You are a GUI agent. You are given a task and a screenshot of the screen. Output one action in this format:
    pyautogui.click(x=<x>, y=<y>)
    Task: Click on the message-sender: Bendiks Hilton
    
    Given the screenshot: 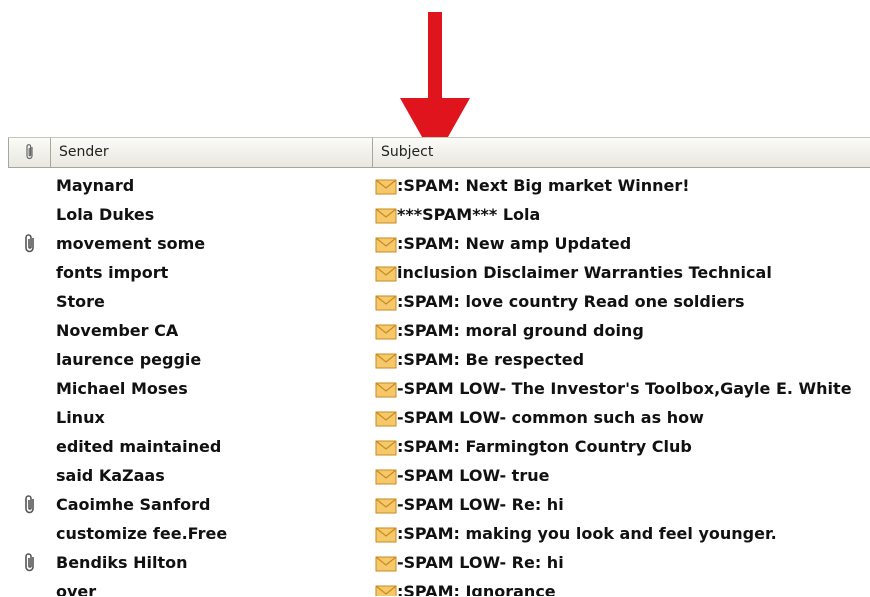 What is the action you would take?
    pyautogui.click(x=122, y=562)
    